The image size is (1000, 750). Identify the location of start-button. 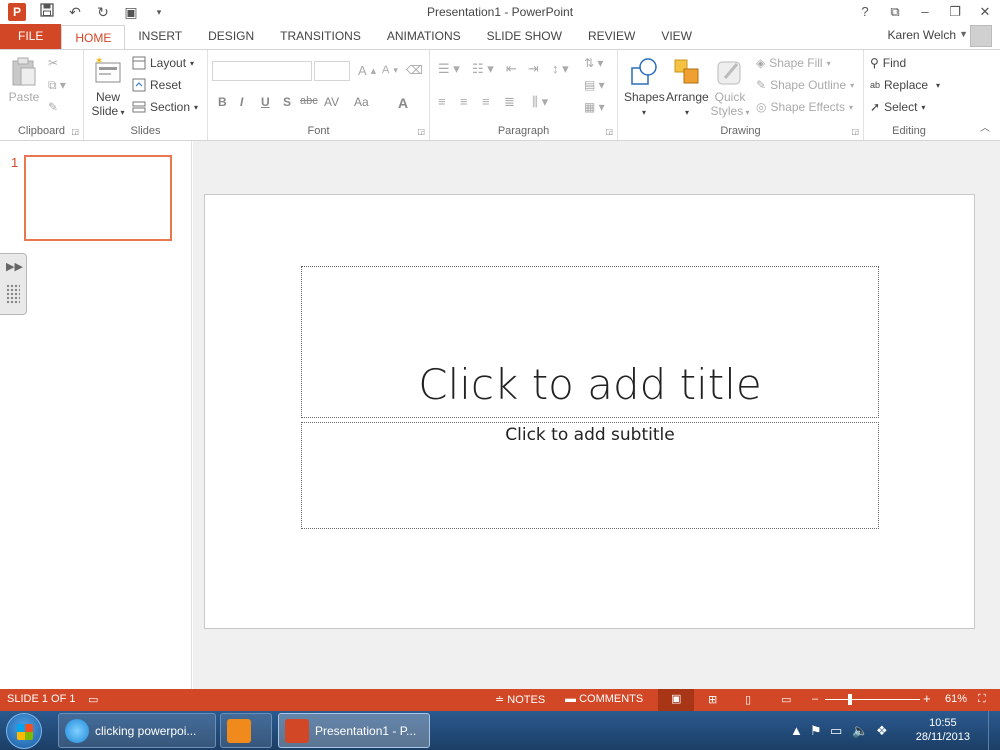
(24, 731).